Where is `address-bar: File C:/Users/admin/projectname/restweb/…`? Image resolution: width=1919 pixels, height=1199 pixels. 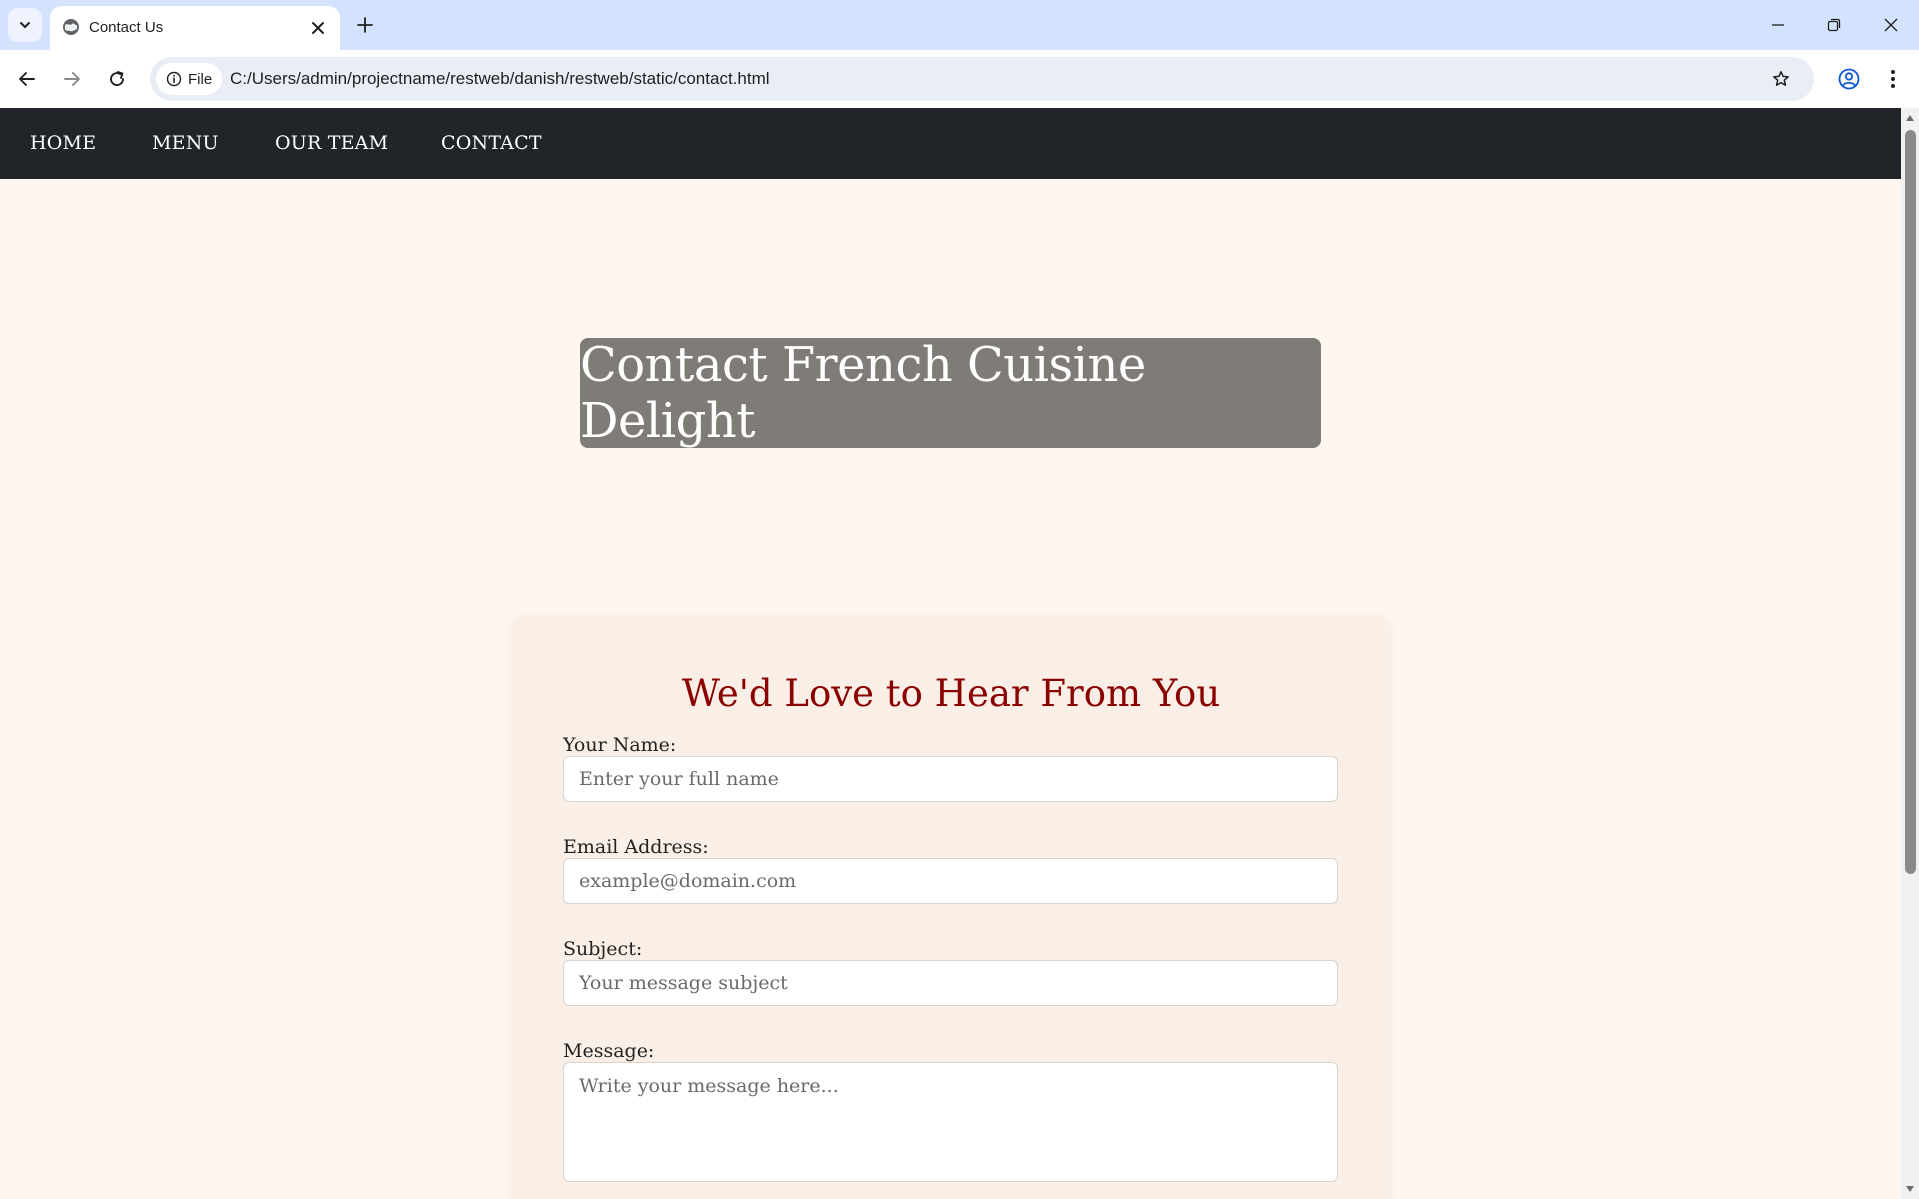
address-bar: File C:/Users/admin/projectname/restweb/… is located at coordinates (982, 79).